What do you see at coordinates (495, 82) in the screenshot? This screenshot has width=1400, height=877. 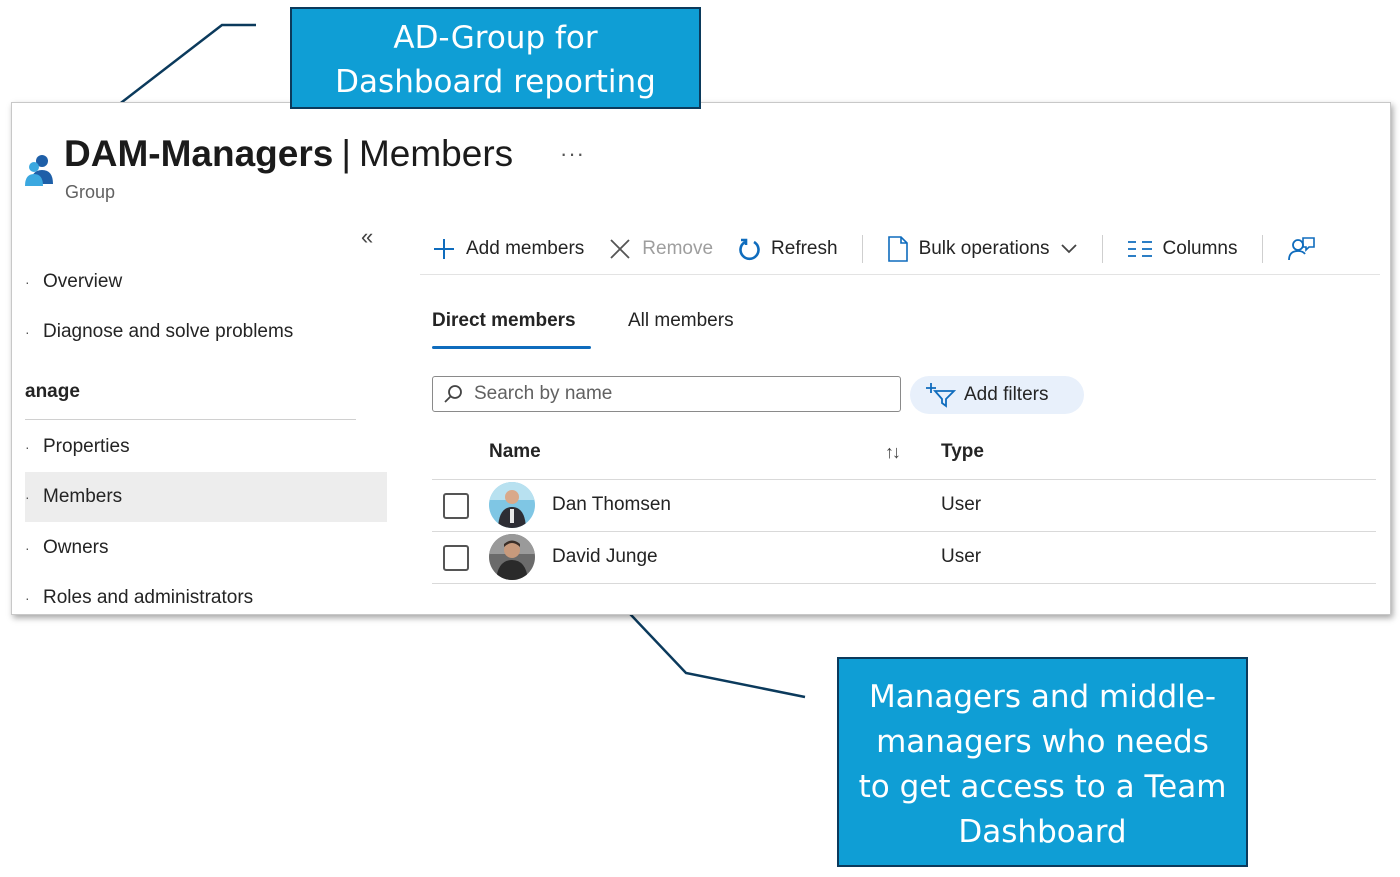 I see `callout-line: Dashboard reporting` at bounding box center [495, 82].